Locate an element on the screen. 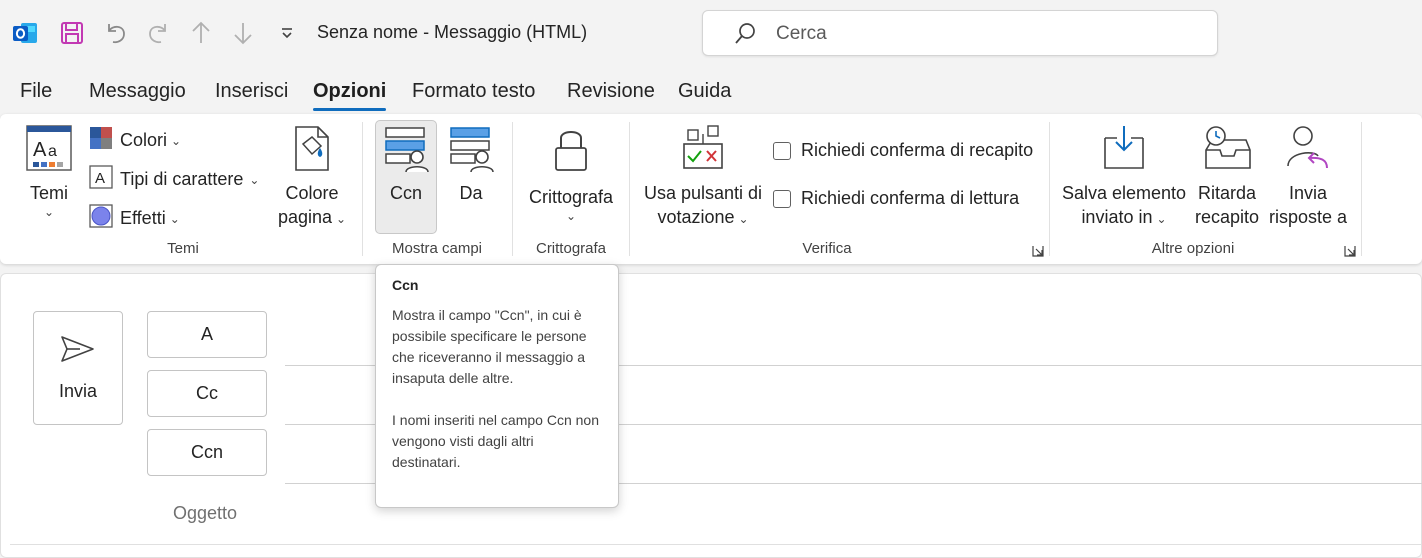  tooltip-title: Ccn is located at coordinates (405, 285).